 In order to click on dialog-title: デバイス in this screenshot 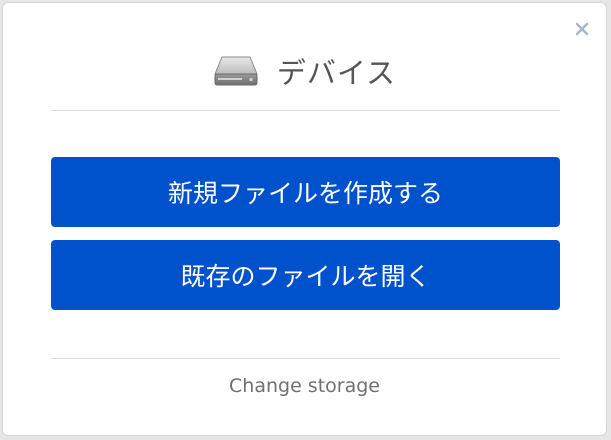, I will do `click(336, 73)`.